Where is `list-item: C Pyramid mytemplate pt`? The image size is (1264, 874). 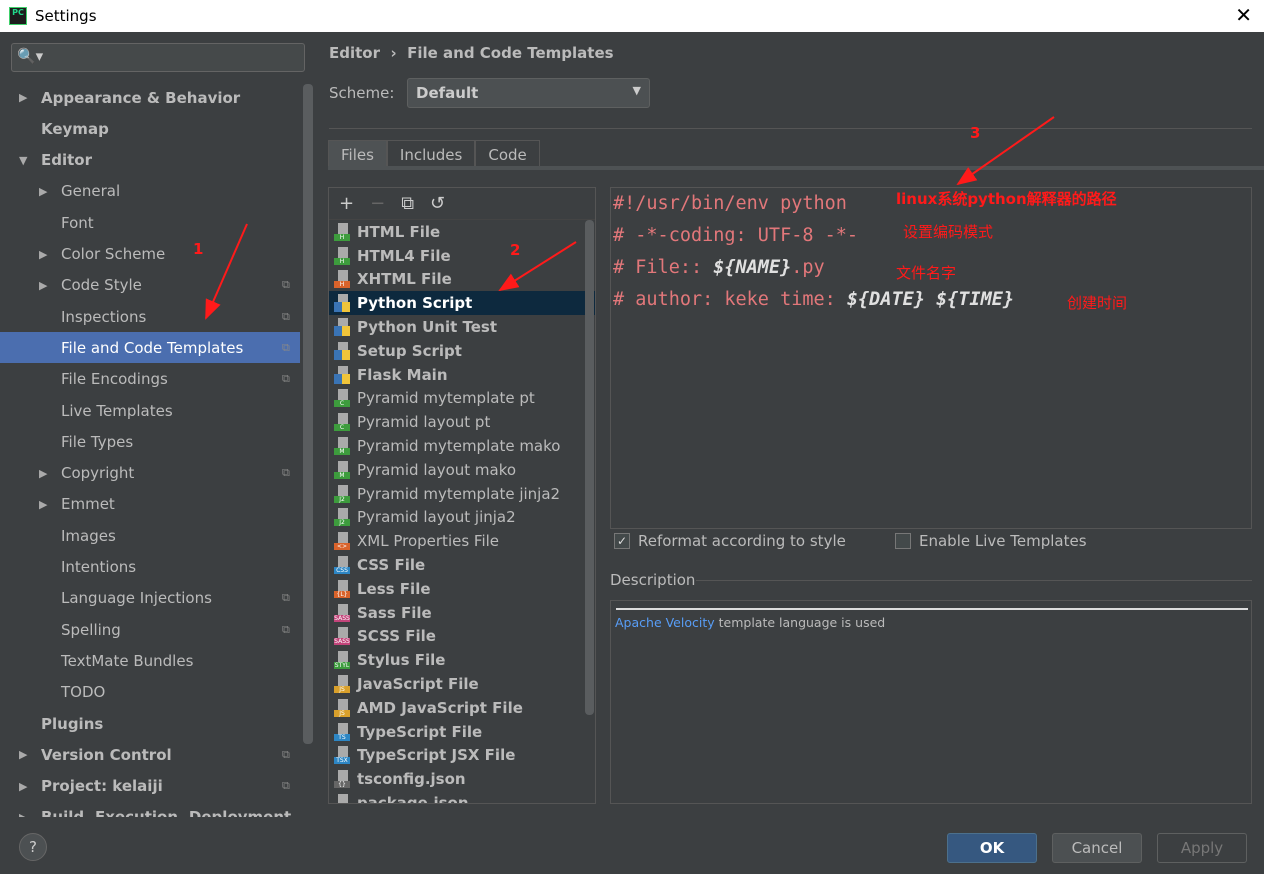 list-item: C Pyramid mytemplate pt is located at coordinates (462, 399).